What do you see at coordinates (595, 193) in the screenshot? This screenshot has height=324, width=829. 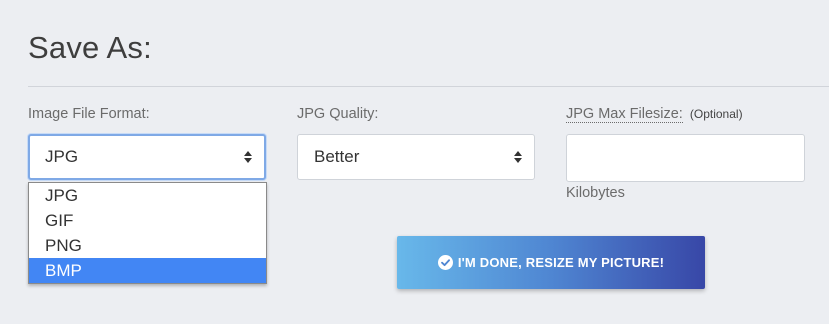 I see `kilobytes-hint: Kilobytes` at bounding box center [595, 193].